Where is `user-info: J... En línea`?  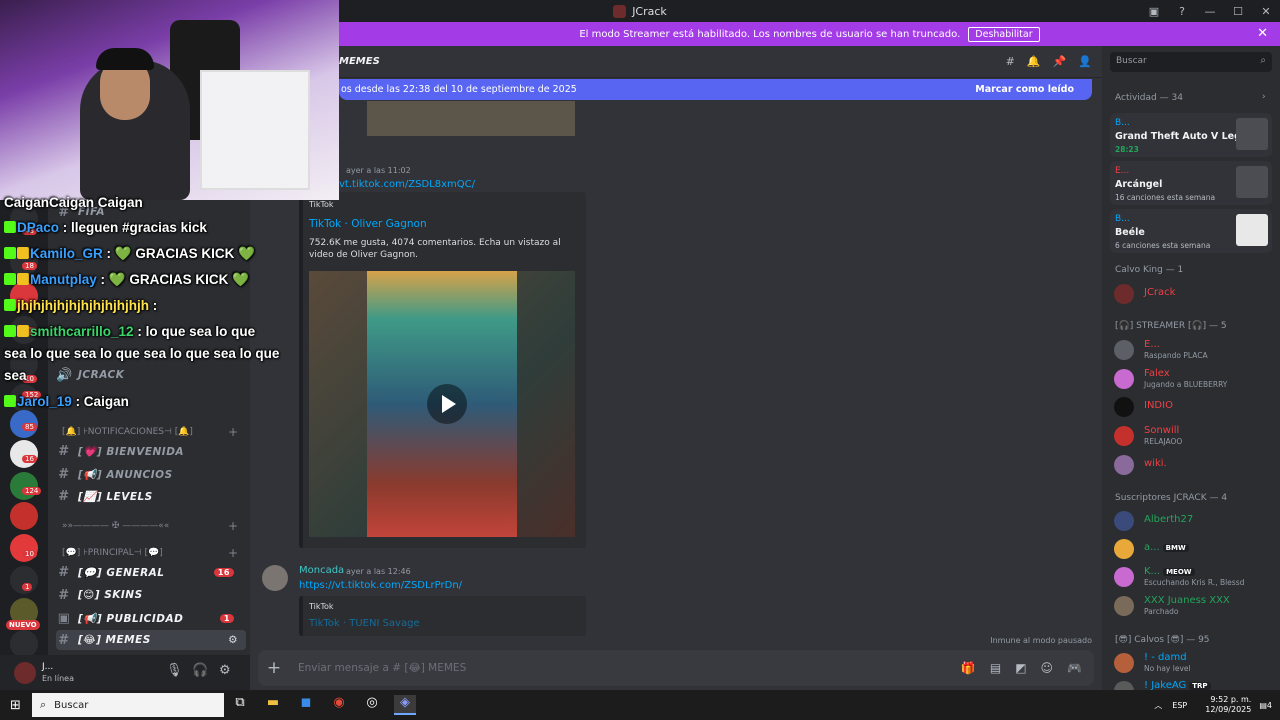
user-info: J... En línea is located at coordinates (58, 673).